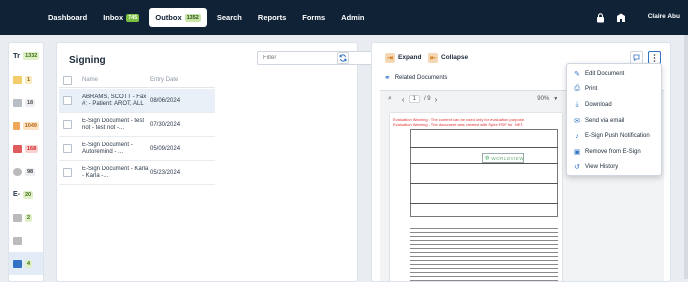 This screenshot has height=282, width=688. I want to click on sidebar-item: 4, so click(26, 263).